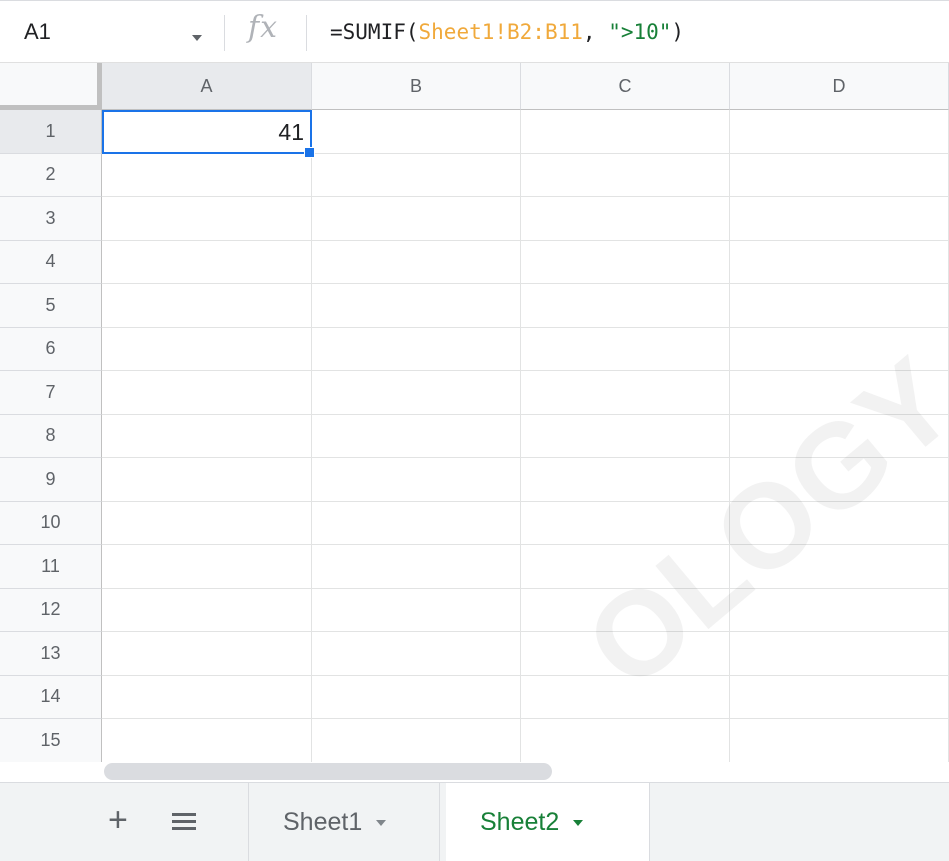 Image resolution: width=949 pixels, height=861 pixels. What do you see at coordinates (500, 32) in the screenshot?
I see `formula-range-reference: Sheet1!B2:B11` at bounding box center [500, 32].